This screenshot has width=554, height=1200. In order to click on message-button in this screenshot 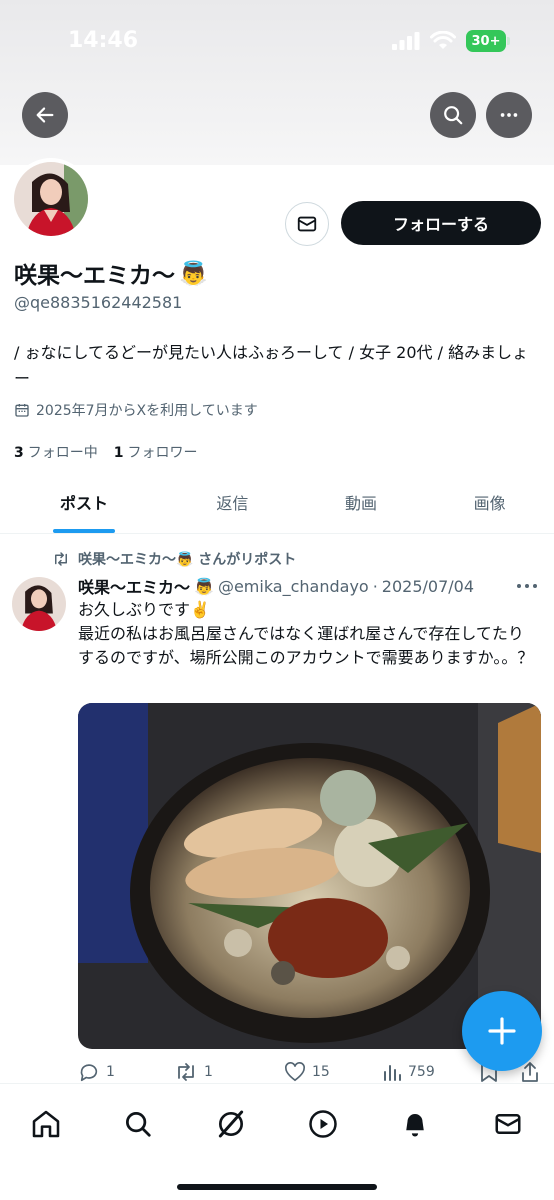, I will do `click(307, 224)`.